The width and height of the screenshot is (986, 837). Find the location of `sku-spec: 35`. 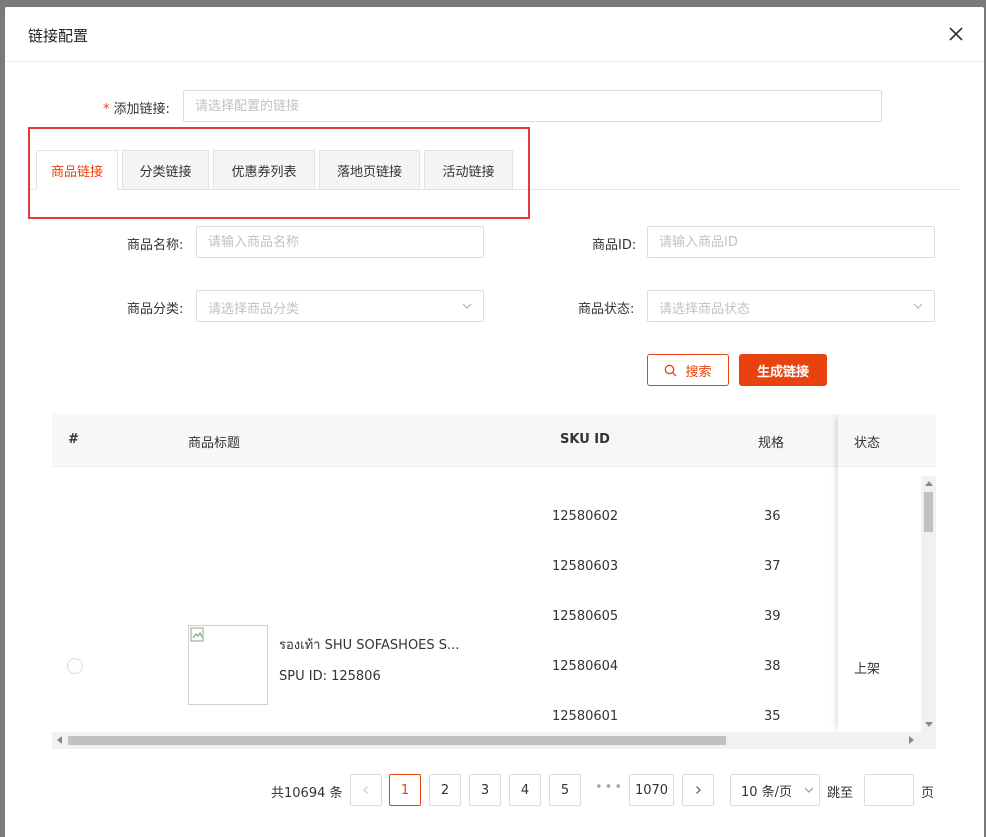

sku-spec: 35 is located at coordinates (772, 716).